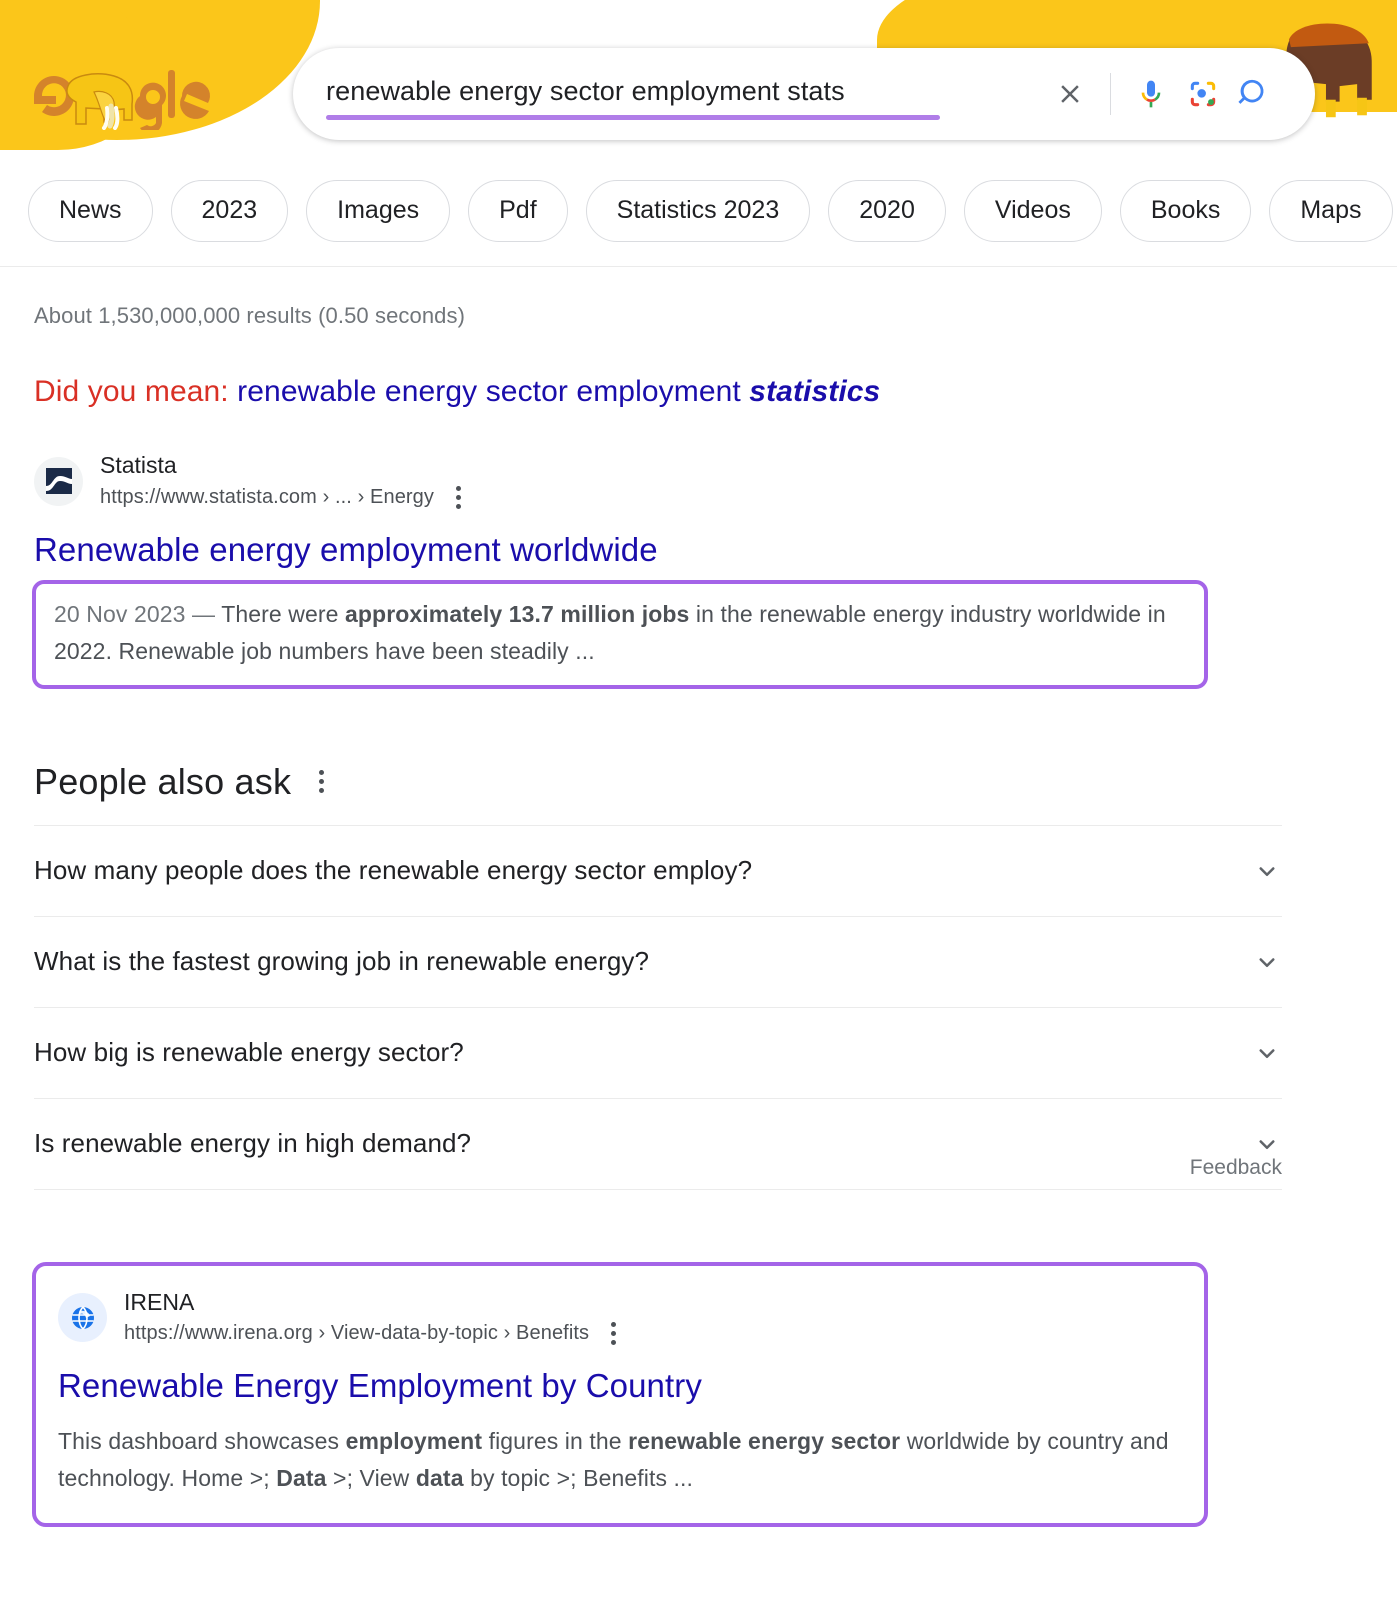  What do you see at coordinates (633, 117) in the screenshot?
I see `query-highlight-underline` at bounding box center [633, 117].